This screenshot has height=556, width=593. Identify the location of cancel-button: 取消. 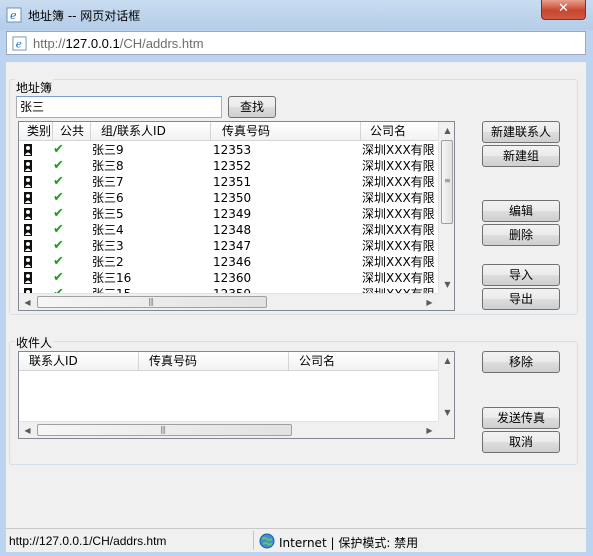
(521, 442).